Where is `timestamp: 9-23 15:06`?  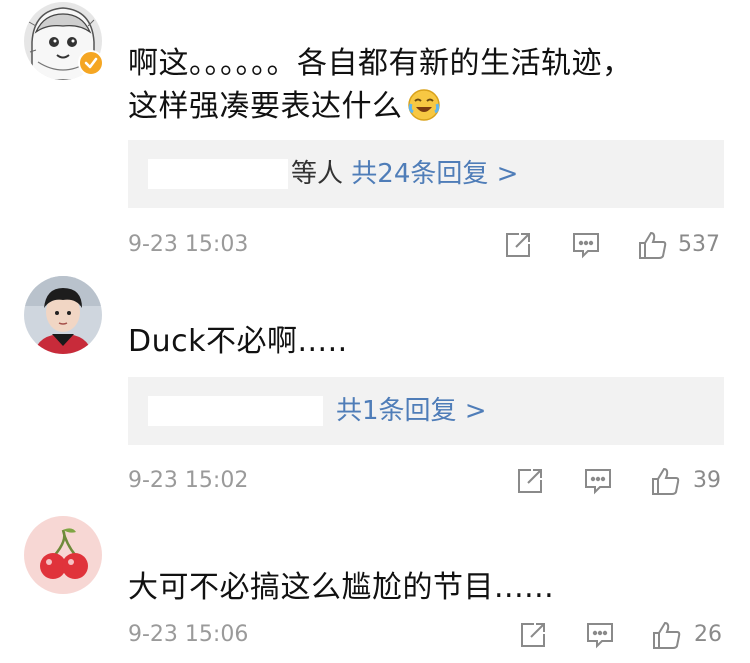 timestamp: 9-23 15:06 is located at coordinates (188, 634).